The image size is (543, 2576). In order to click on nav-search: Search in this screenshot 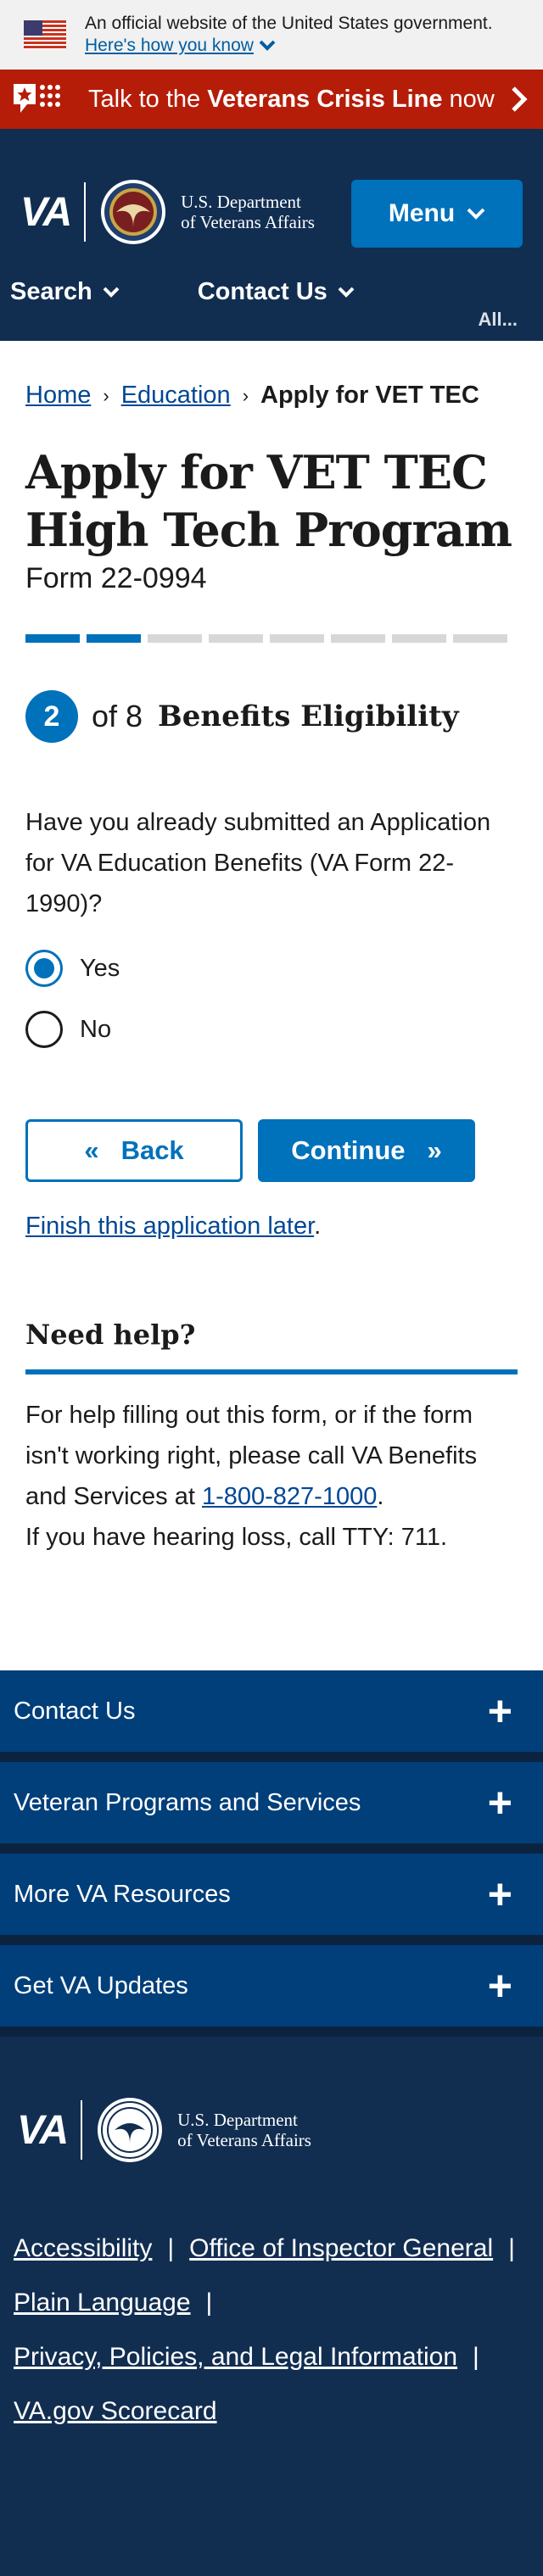, I will do `click(65, 292)`.